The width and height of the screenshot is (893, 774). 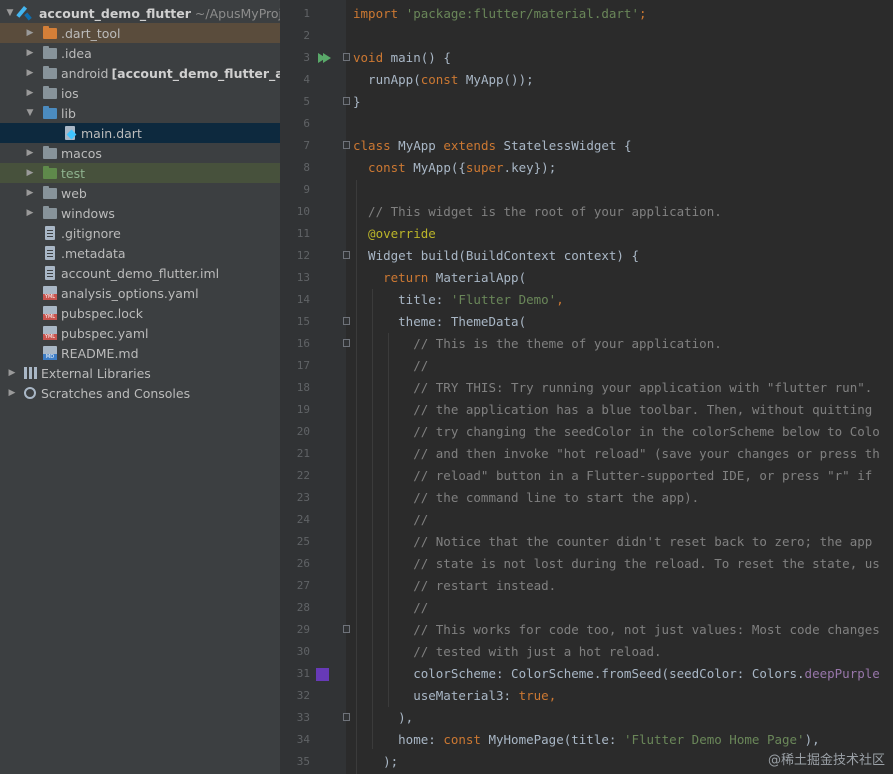 What do you see at coordinates (140, 353) in the screenshot?
I see `tree-item-readme: ▶ README.md` at bounding box center [140, 353].